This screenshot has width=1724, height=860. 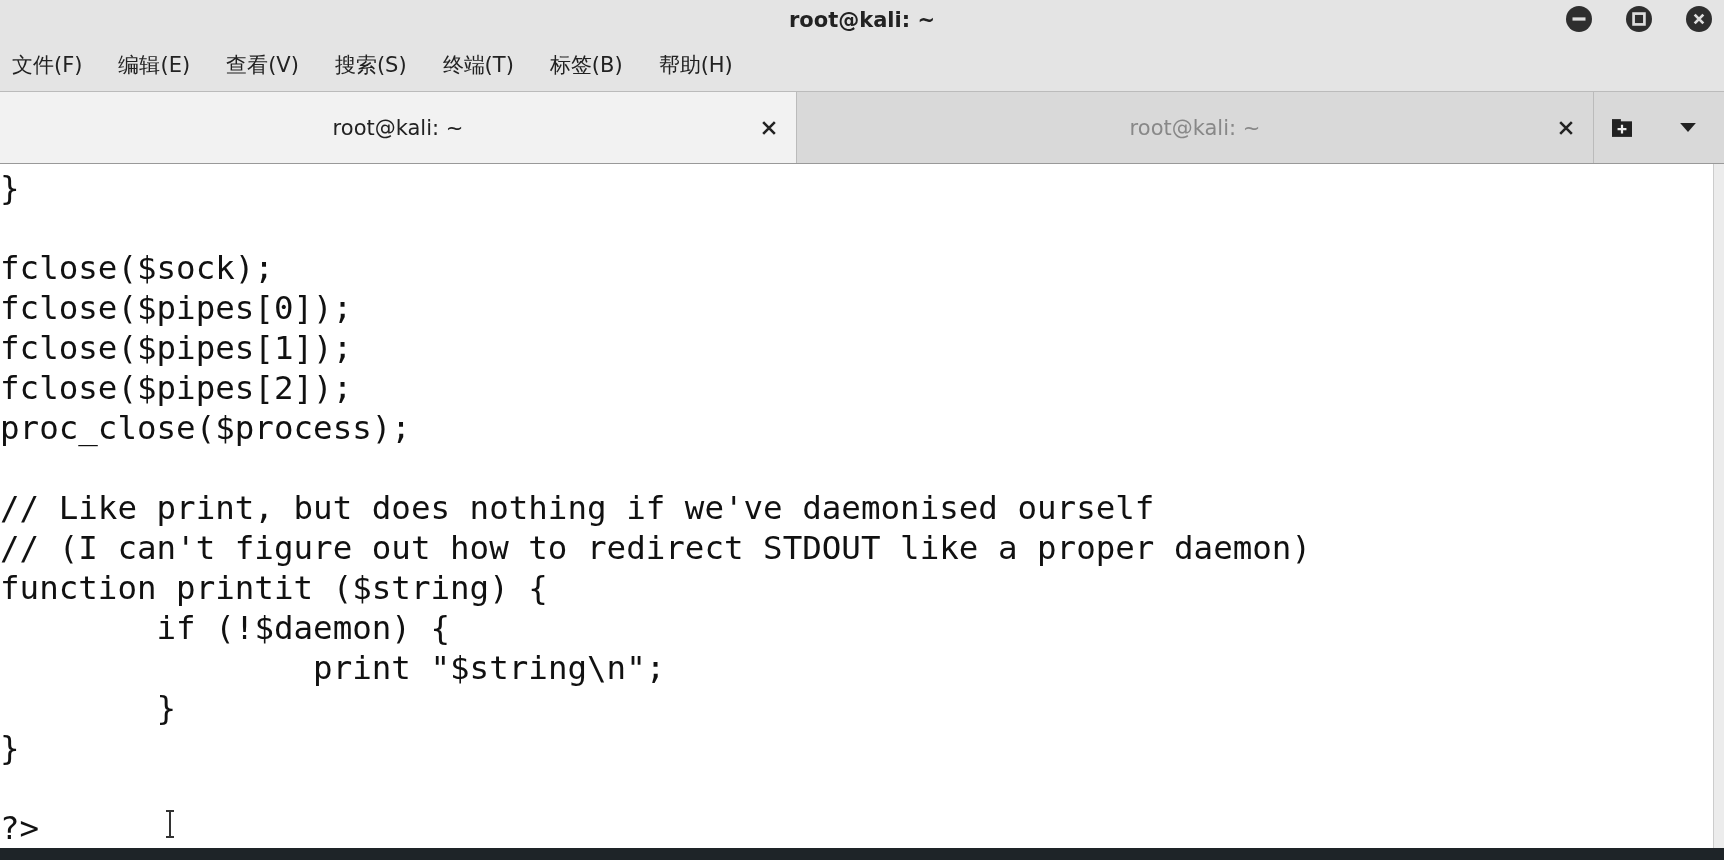 What do you see at coordinates (398, 127) in the screenshot?
I see `terminal-tab: root@kali: ~` at bounding box center [398, 127].